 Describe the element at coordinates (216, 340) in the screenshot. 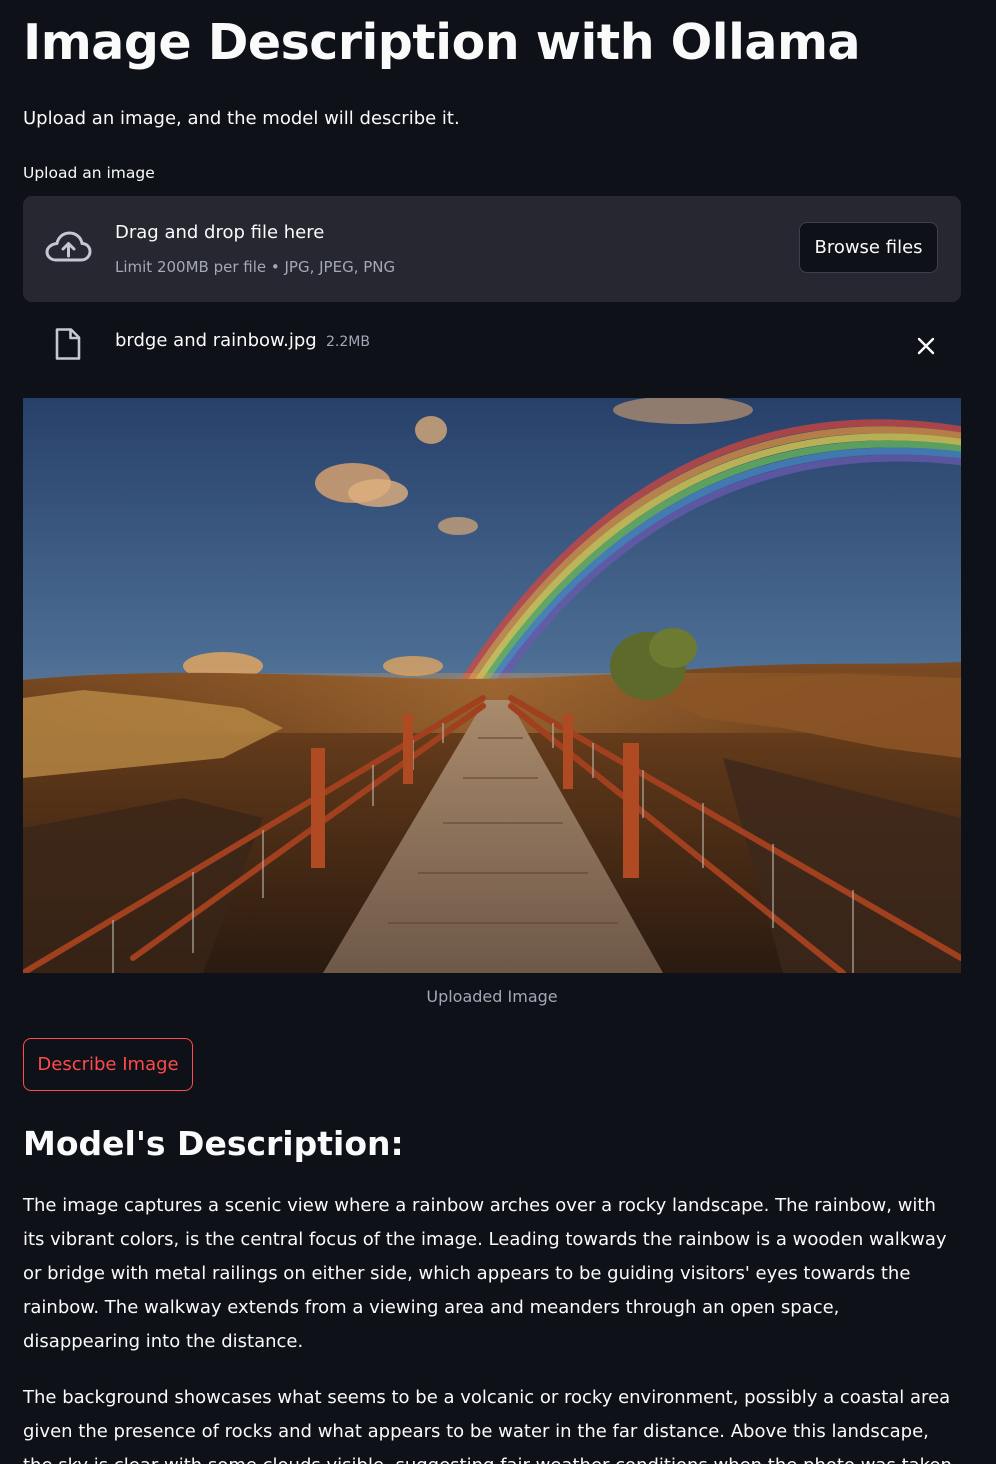

I see `uploaded-file-name: brdge and rainbow.jpg` at that location.